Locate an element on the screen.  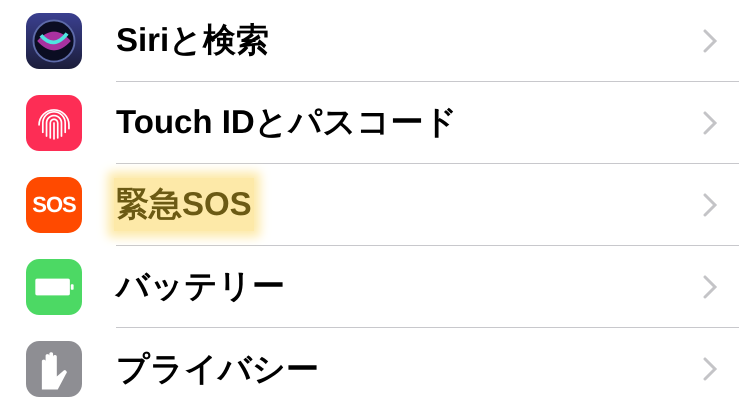
row-label: 緊急SOS is located at coordinates (184, 204).